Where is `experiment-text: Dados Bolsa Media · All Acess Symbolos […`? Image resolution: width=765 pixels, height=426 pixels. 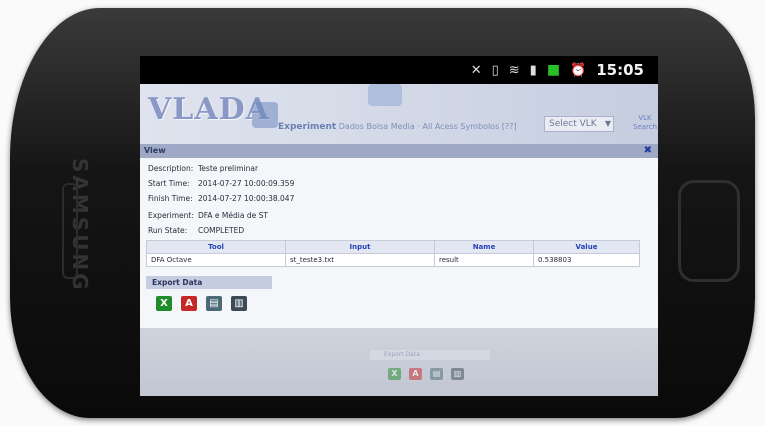
experiment-text: Dados Bolsa Media · All Acess Symbolos [… is located at coordinates (427, 126).